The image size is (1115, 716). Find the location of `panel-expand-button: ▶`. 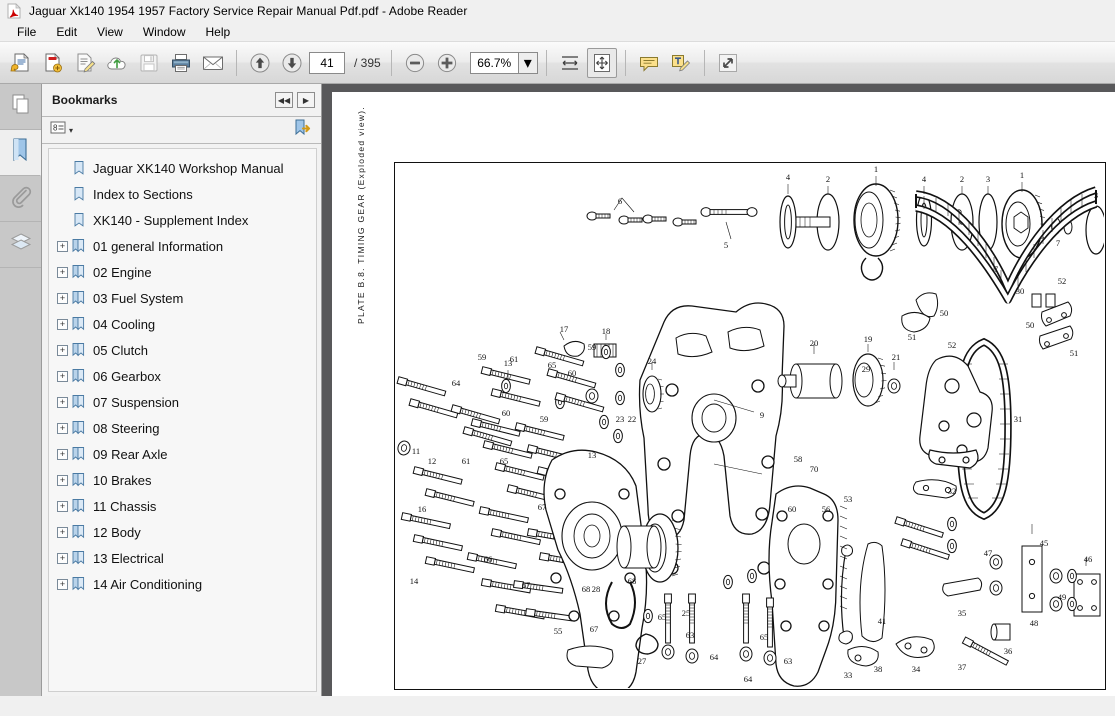

panel-expand-button: ▶ is located at coordinates (306, 100).